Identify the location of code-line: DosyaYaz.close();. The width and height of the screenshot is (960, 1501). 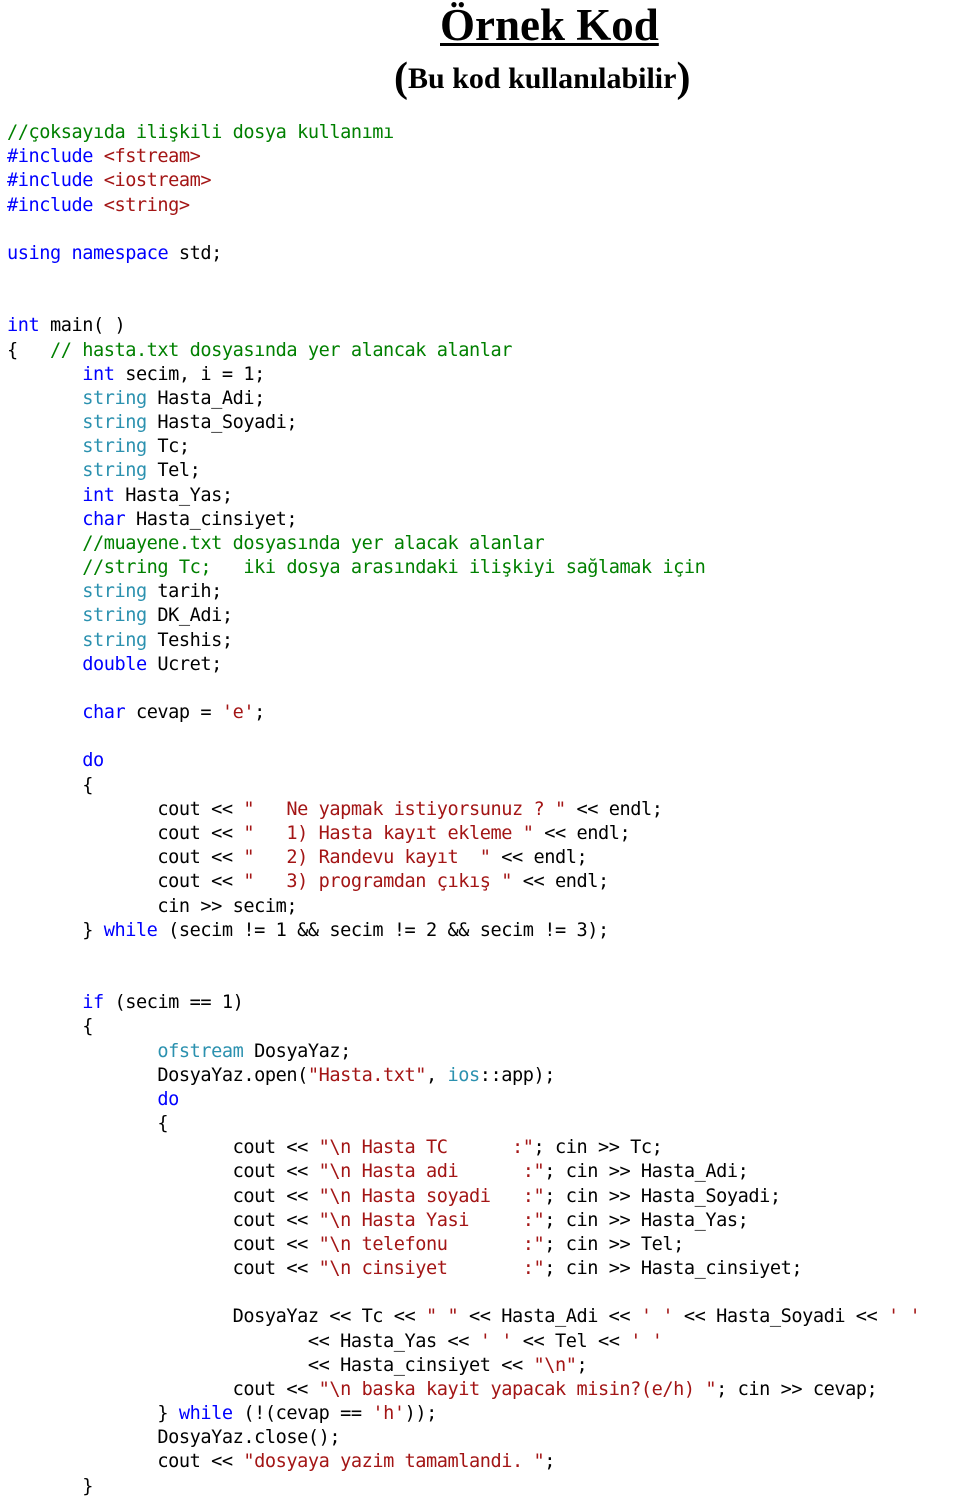
(463, 1438).